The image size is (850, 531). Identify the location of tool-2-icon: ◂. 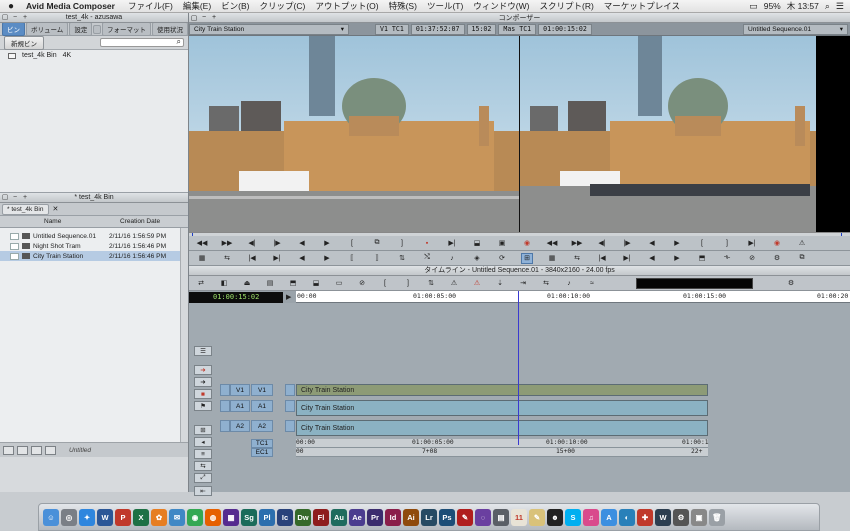
(203, 442).